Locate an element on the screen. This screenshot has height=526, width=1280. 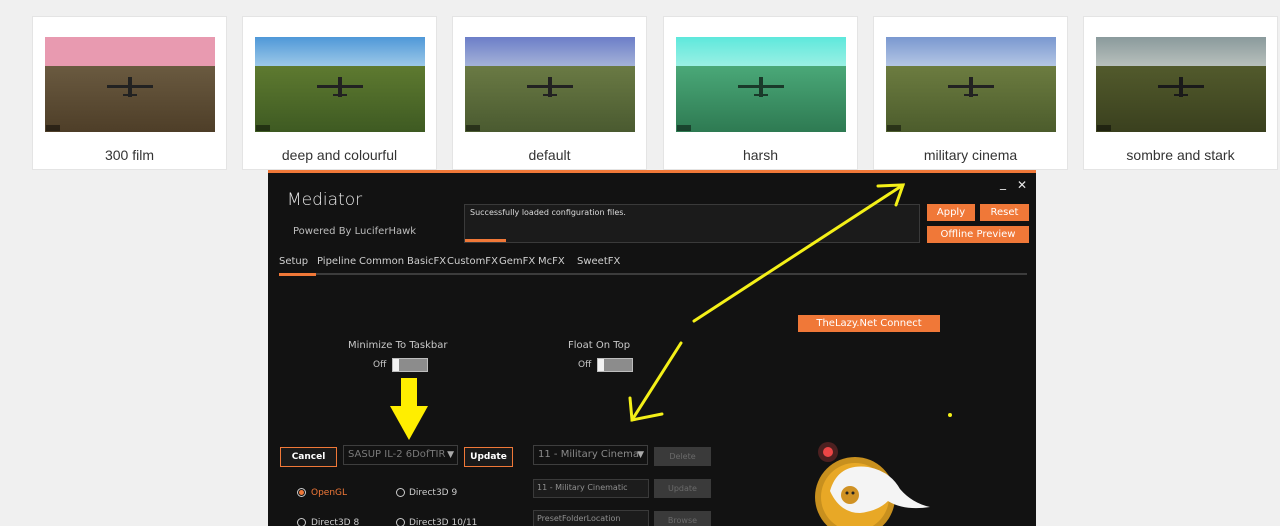
preset-card-military-cinema: military cinema is located at coordinates (970, 93).